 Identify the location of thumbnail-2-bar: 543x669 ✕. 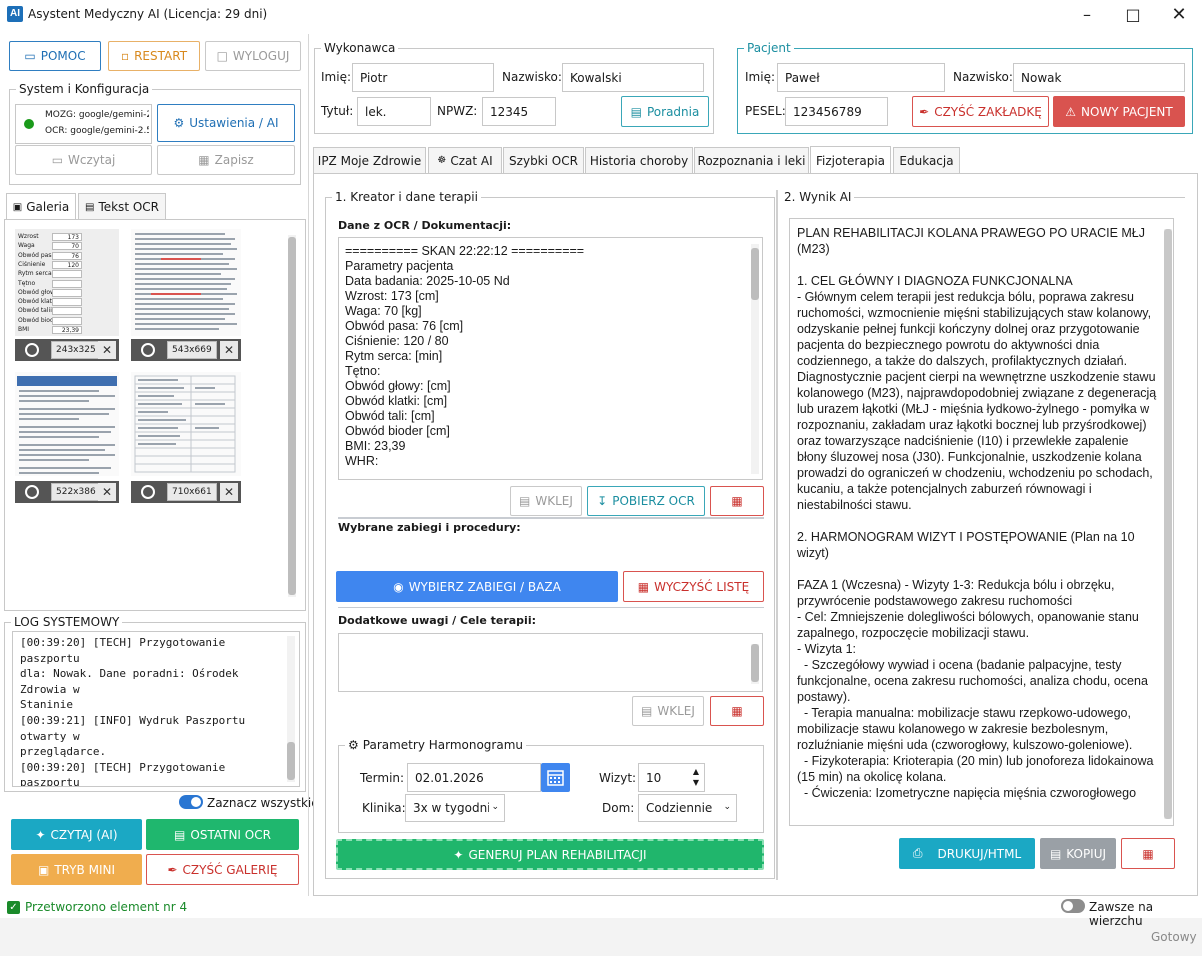
(186, 350).